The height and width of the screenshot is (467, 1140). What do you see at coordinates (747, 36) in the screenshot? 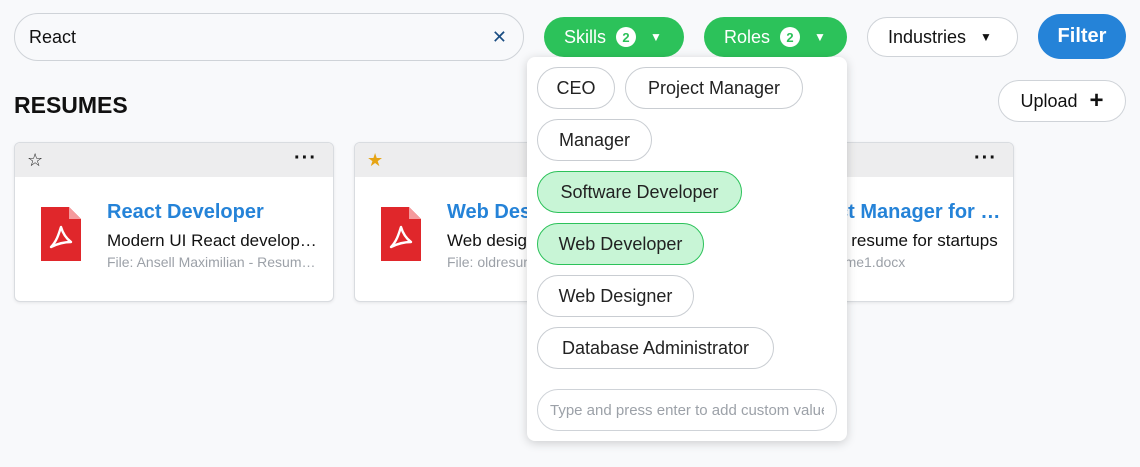
I see `roles-label: Roles` at bounding box center [747, 36].